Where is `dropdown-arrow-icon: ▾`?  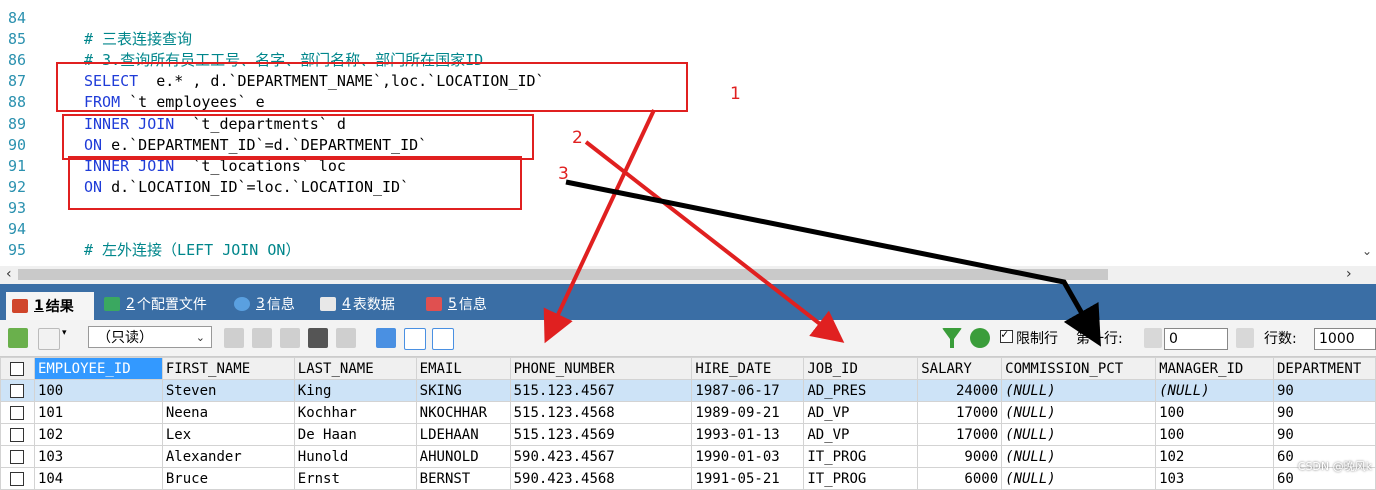
dropdown-arrow-icon: ▾ is located at coordinates (67, 338).